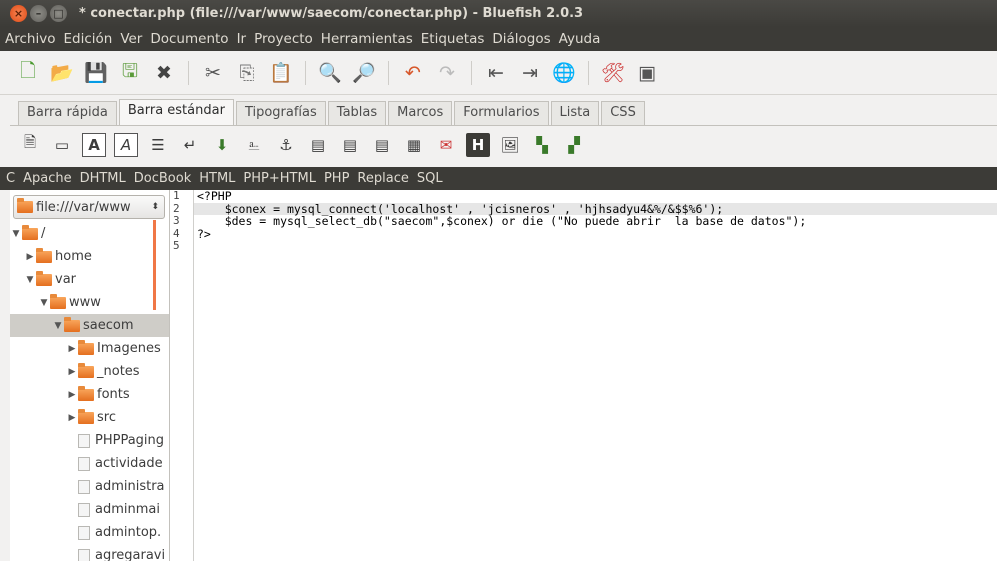  Describe the element at coordinates (647, 73) in the screenshot. I see `fullscreen-icon: ▣` at that location.